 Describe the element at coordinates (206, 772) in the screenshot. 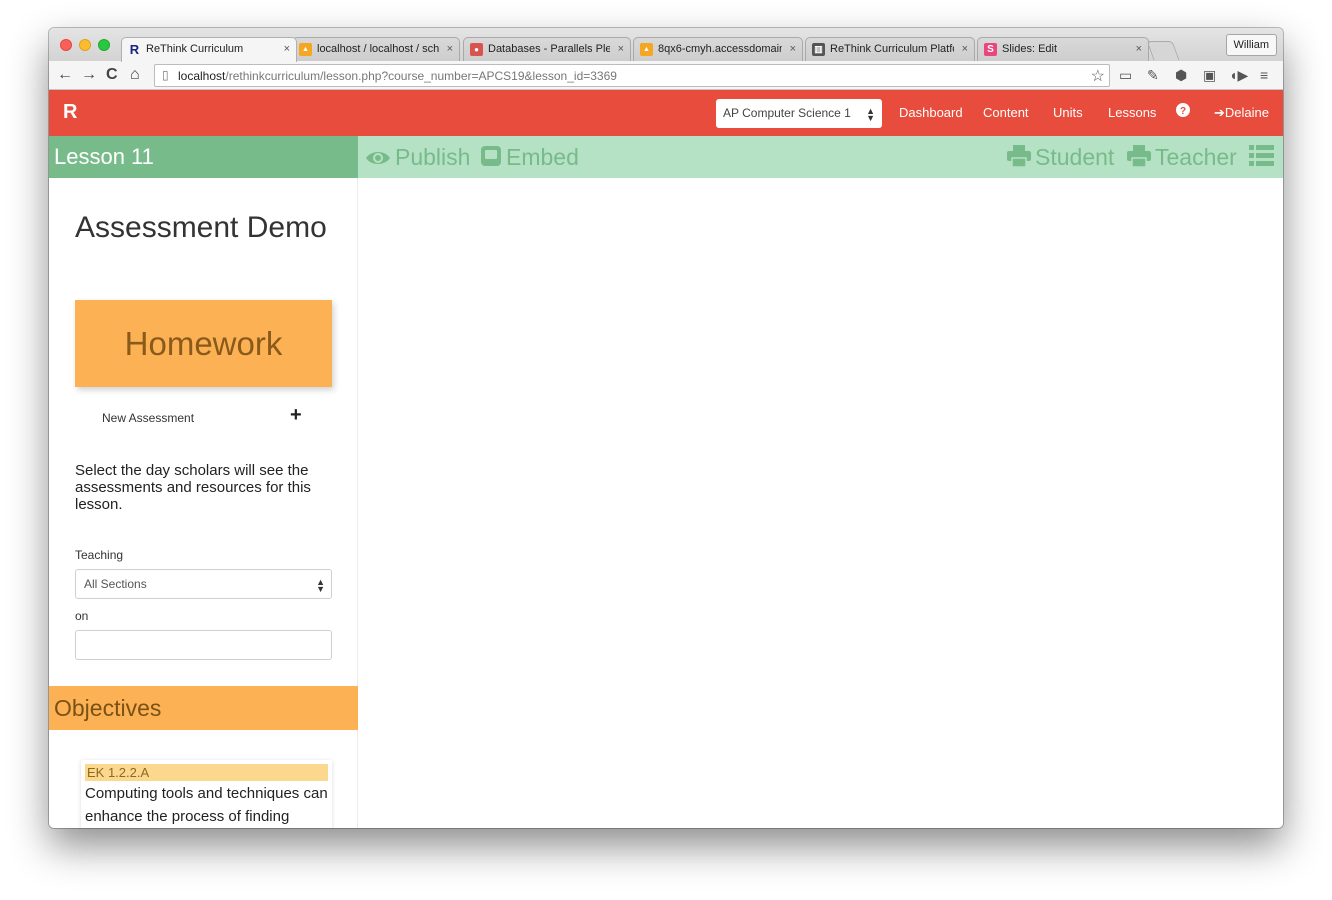

I see `objective-code: EK 1.2.2.A` at that location.